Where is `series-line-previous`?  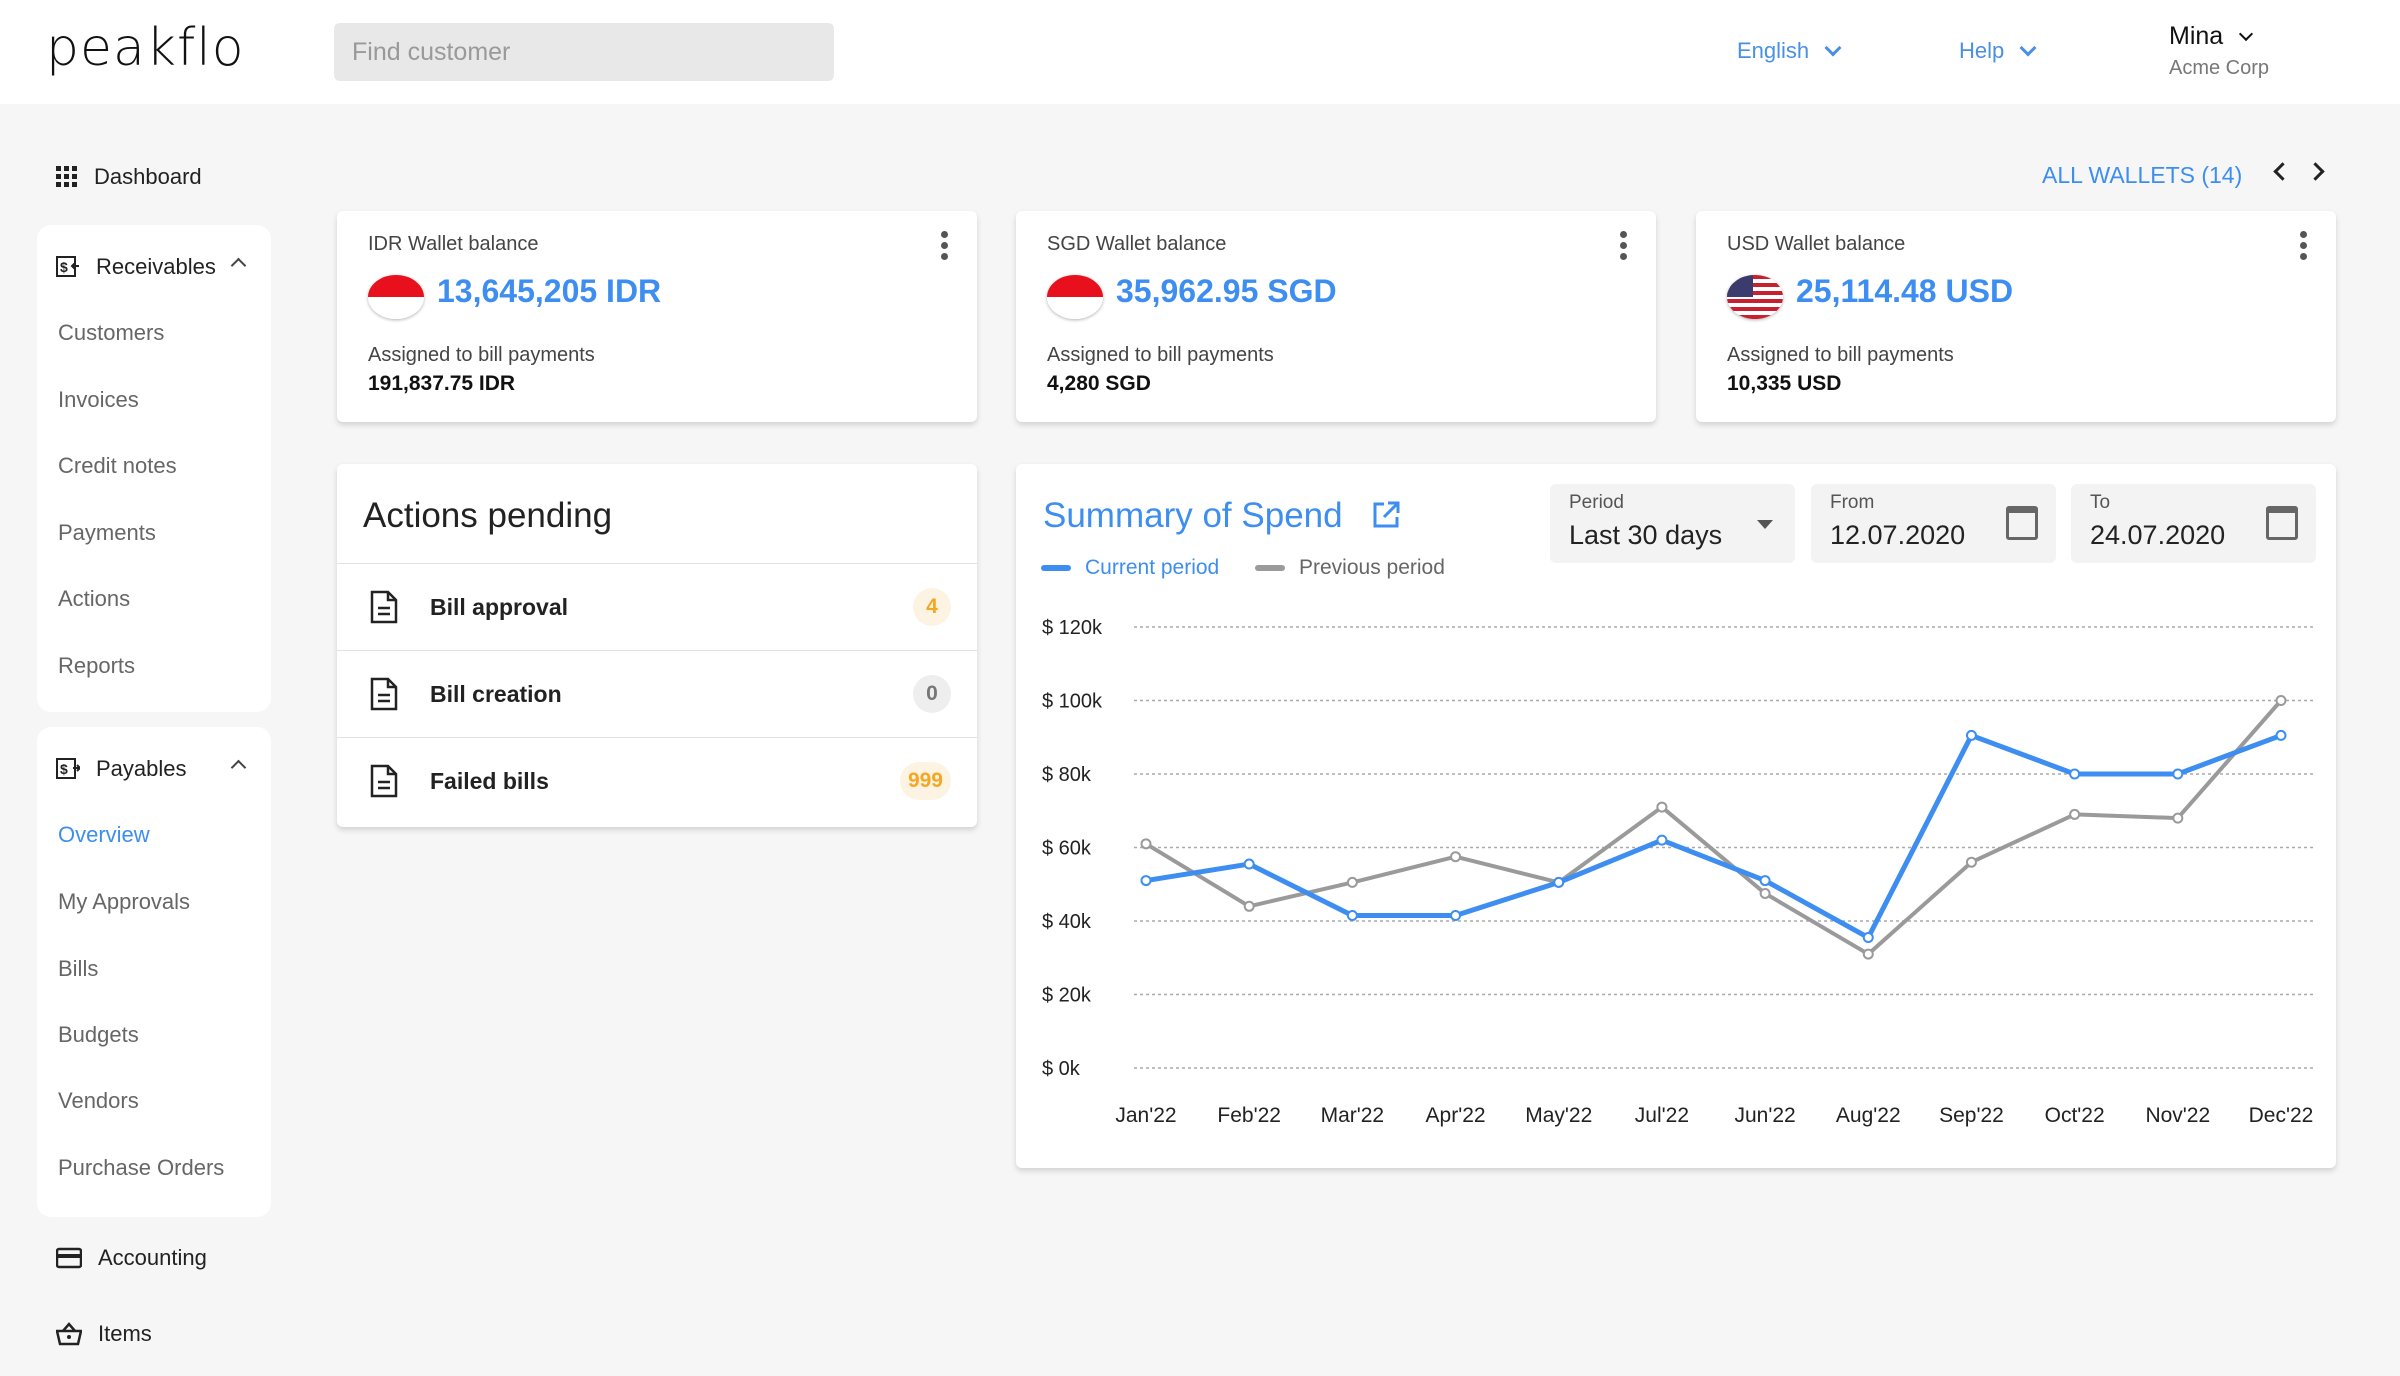
series-line-previous is located at coordinates (1713, 828).